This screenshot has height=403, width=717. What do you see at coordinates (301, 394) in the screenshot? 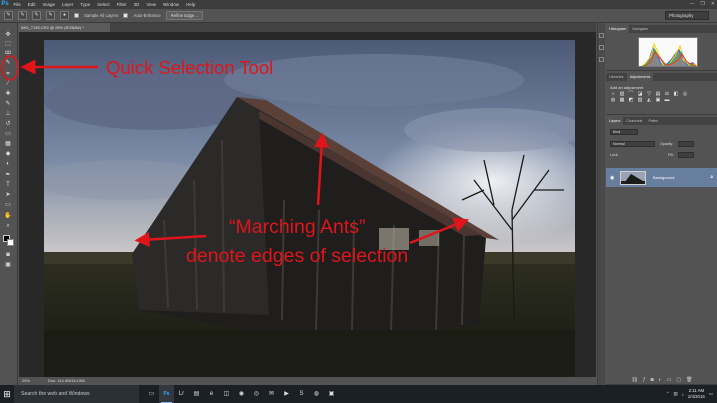
I see `skype-icon: S` at bounding box center [301, 394].